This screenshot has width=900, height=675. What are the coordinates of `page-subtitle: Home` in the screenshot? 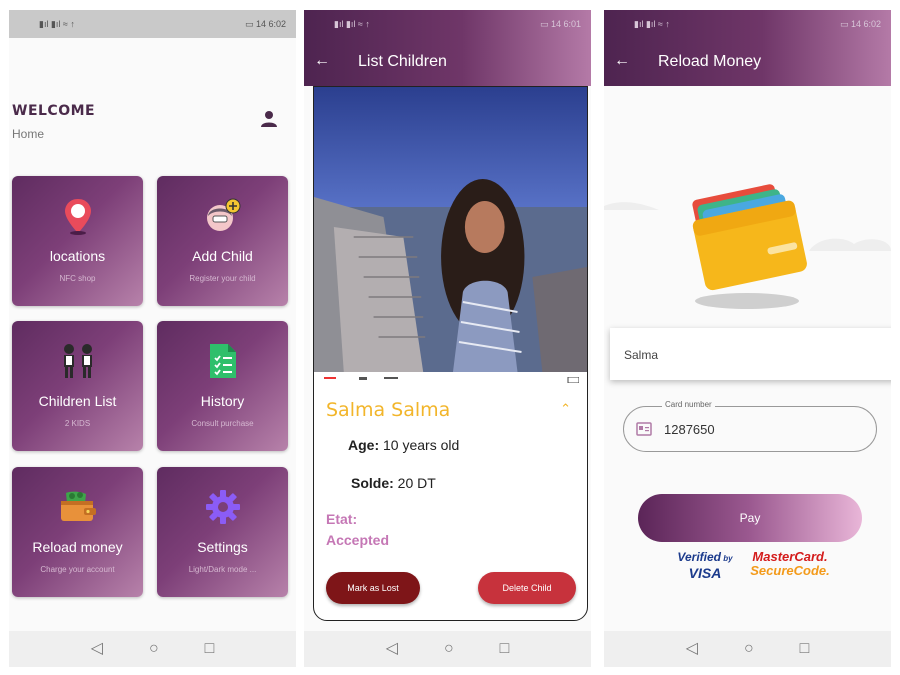 It's located at (28, 134).